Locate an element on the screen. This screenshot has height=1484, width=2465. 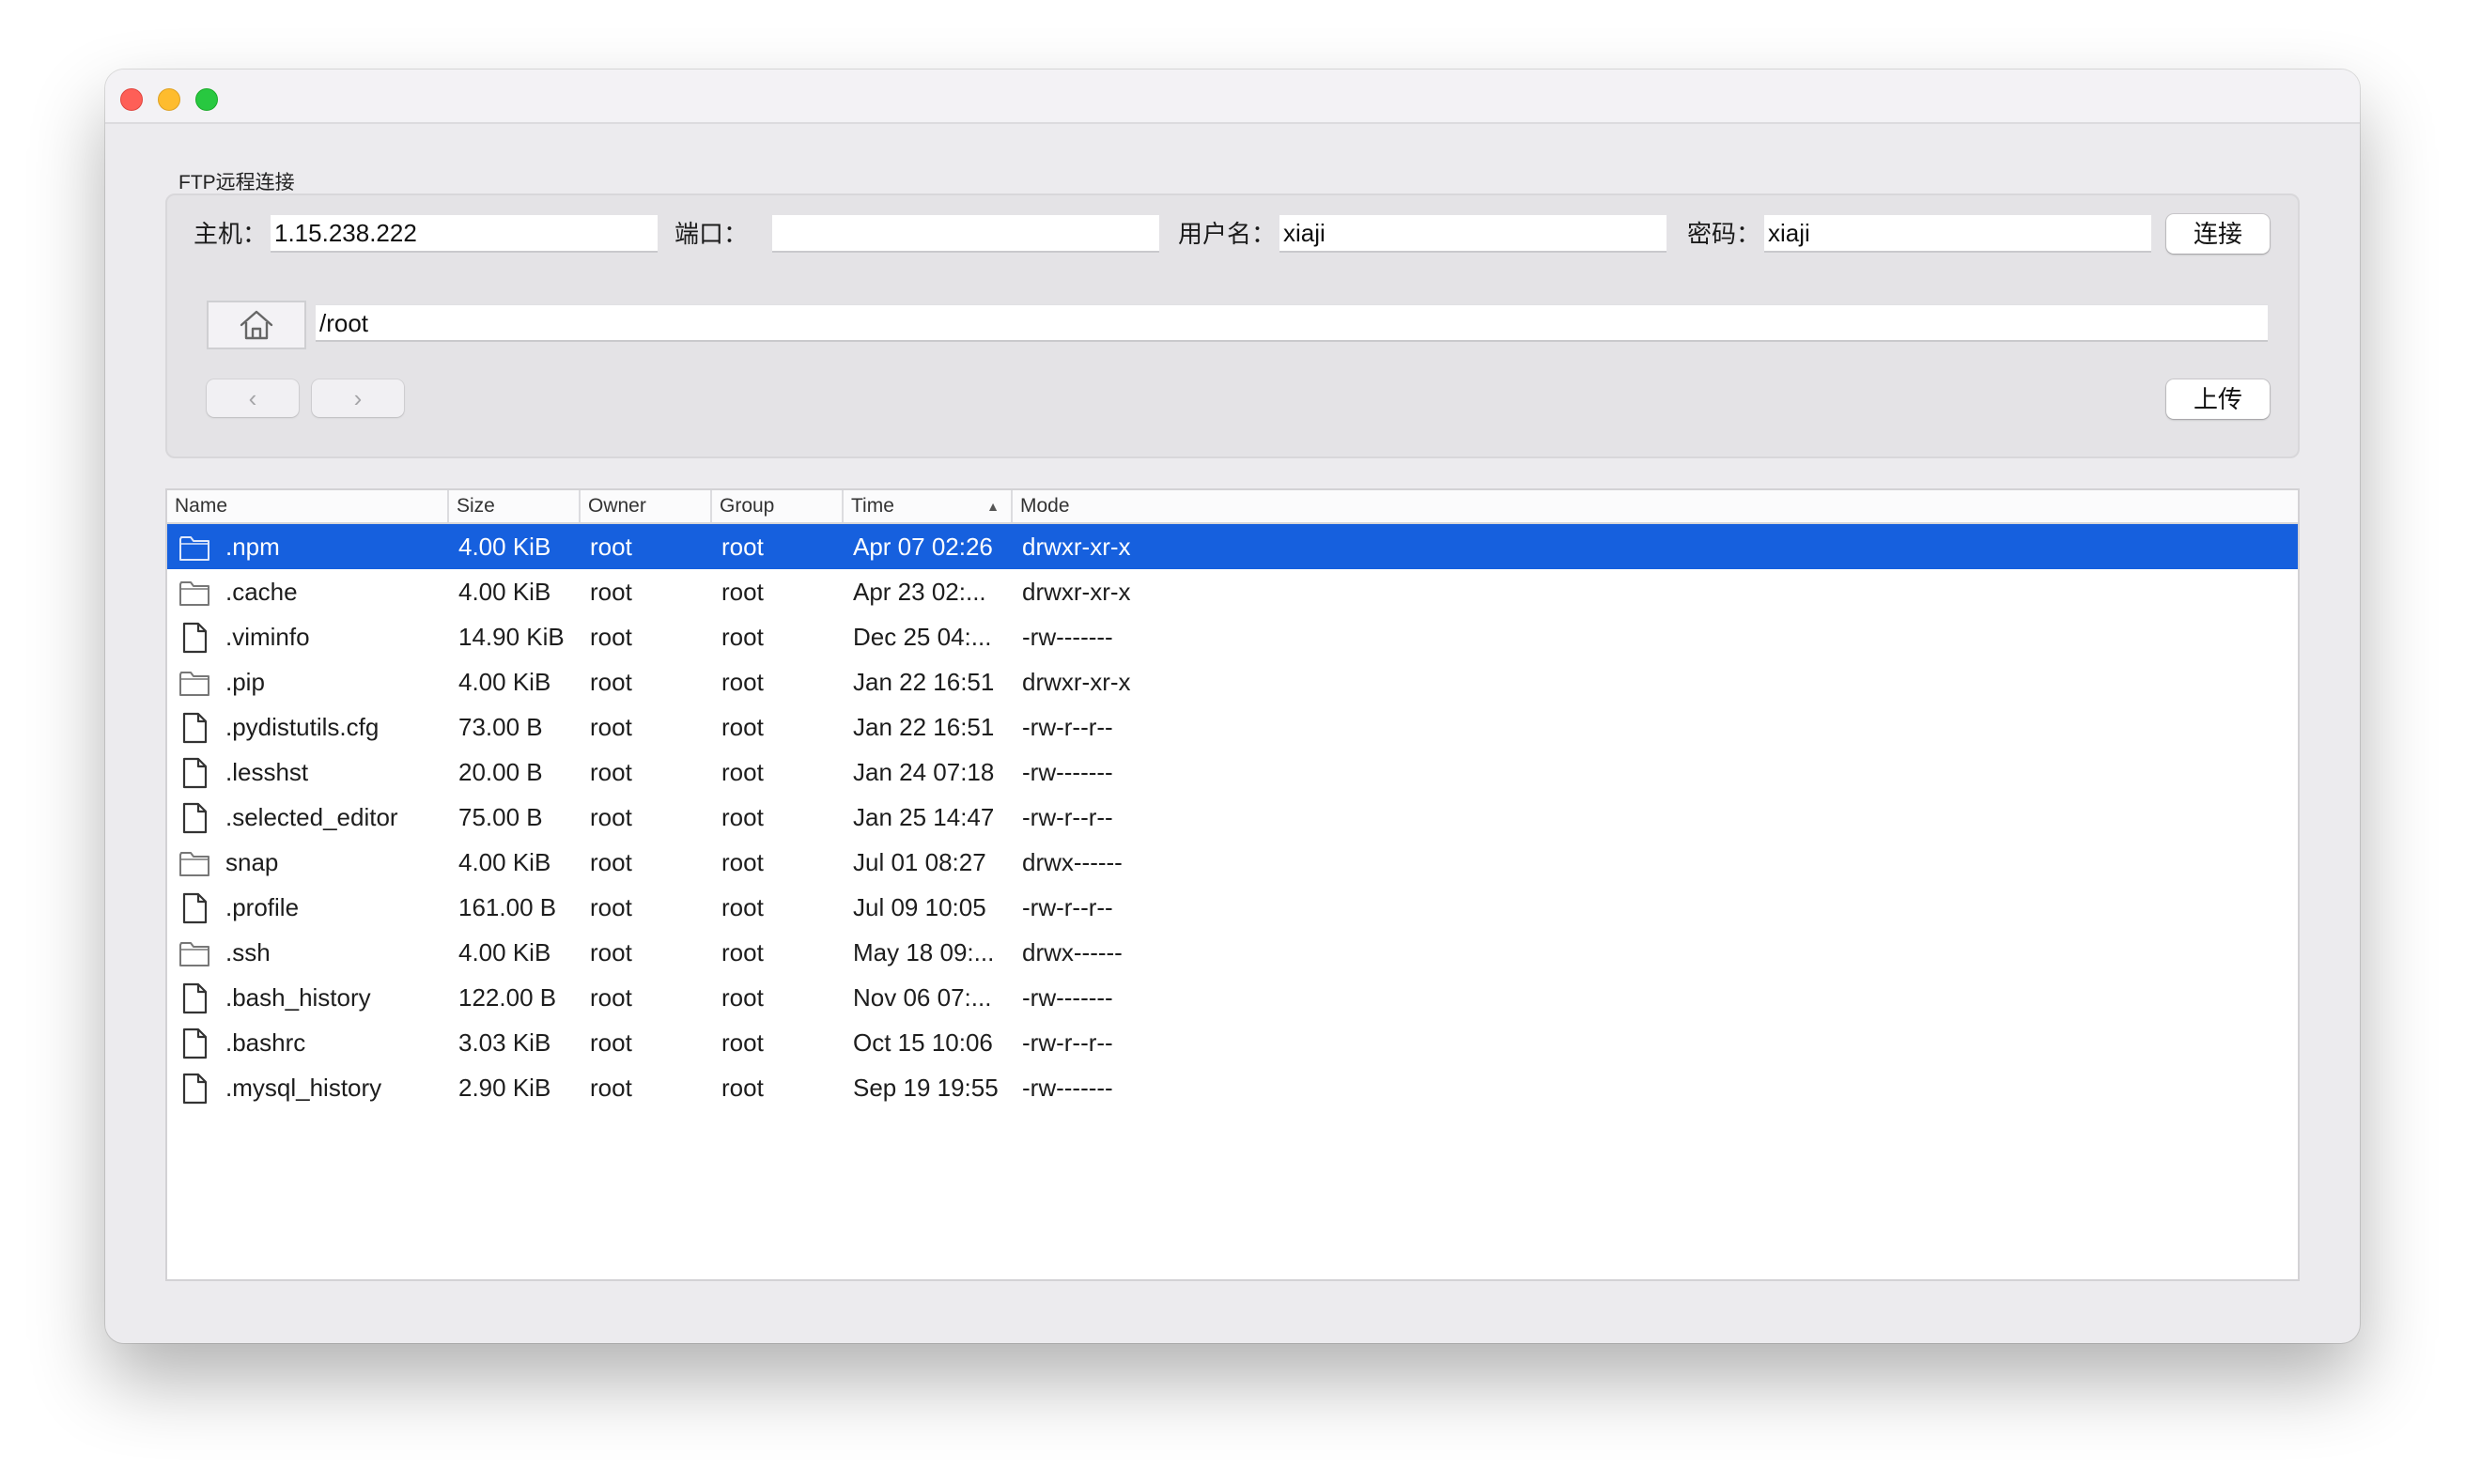
cell-time: Jan 25 14:47 is located at coordinates (924, 817).